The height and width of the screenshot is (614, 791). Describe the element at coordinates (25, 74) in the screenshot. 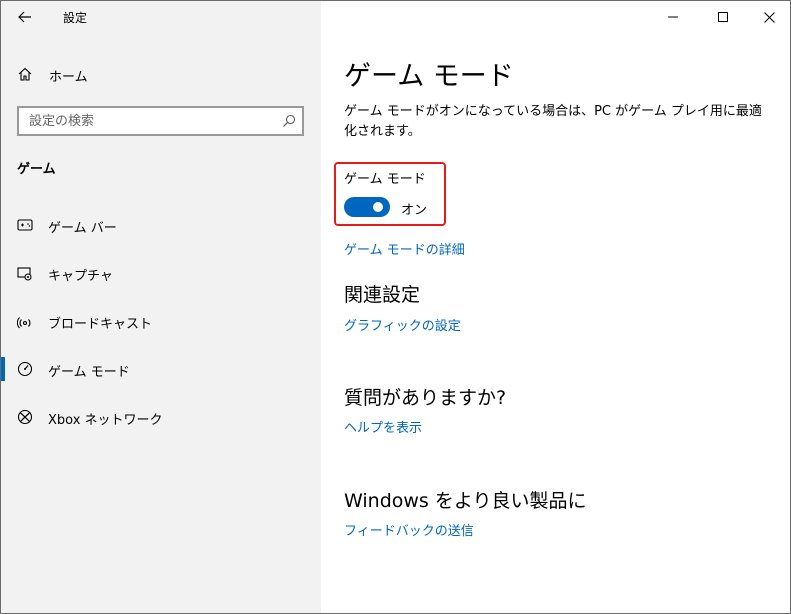

I see `home-icon` at that location.